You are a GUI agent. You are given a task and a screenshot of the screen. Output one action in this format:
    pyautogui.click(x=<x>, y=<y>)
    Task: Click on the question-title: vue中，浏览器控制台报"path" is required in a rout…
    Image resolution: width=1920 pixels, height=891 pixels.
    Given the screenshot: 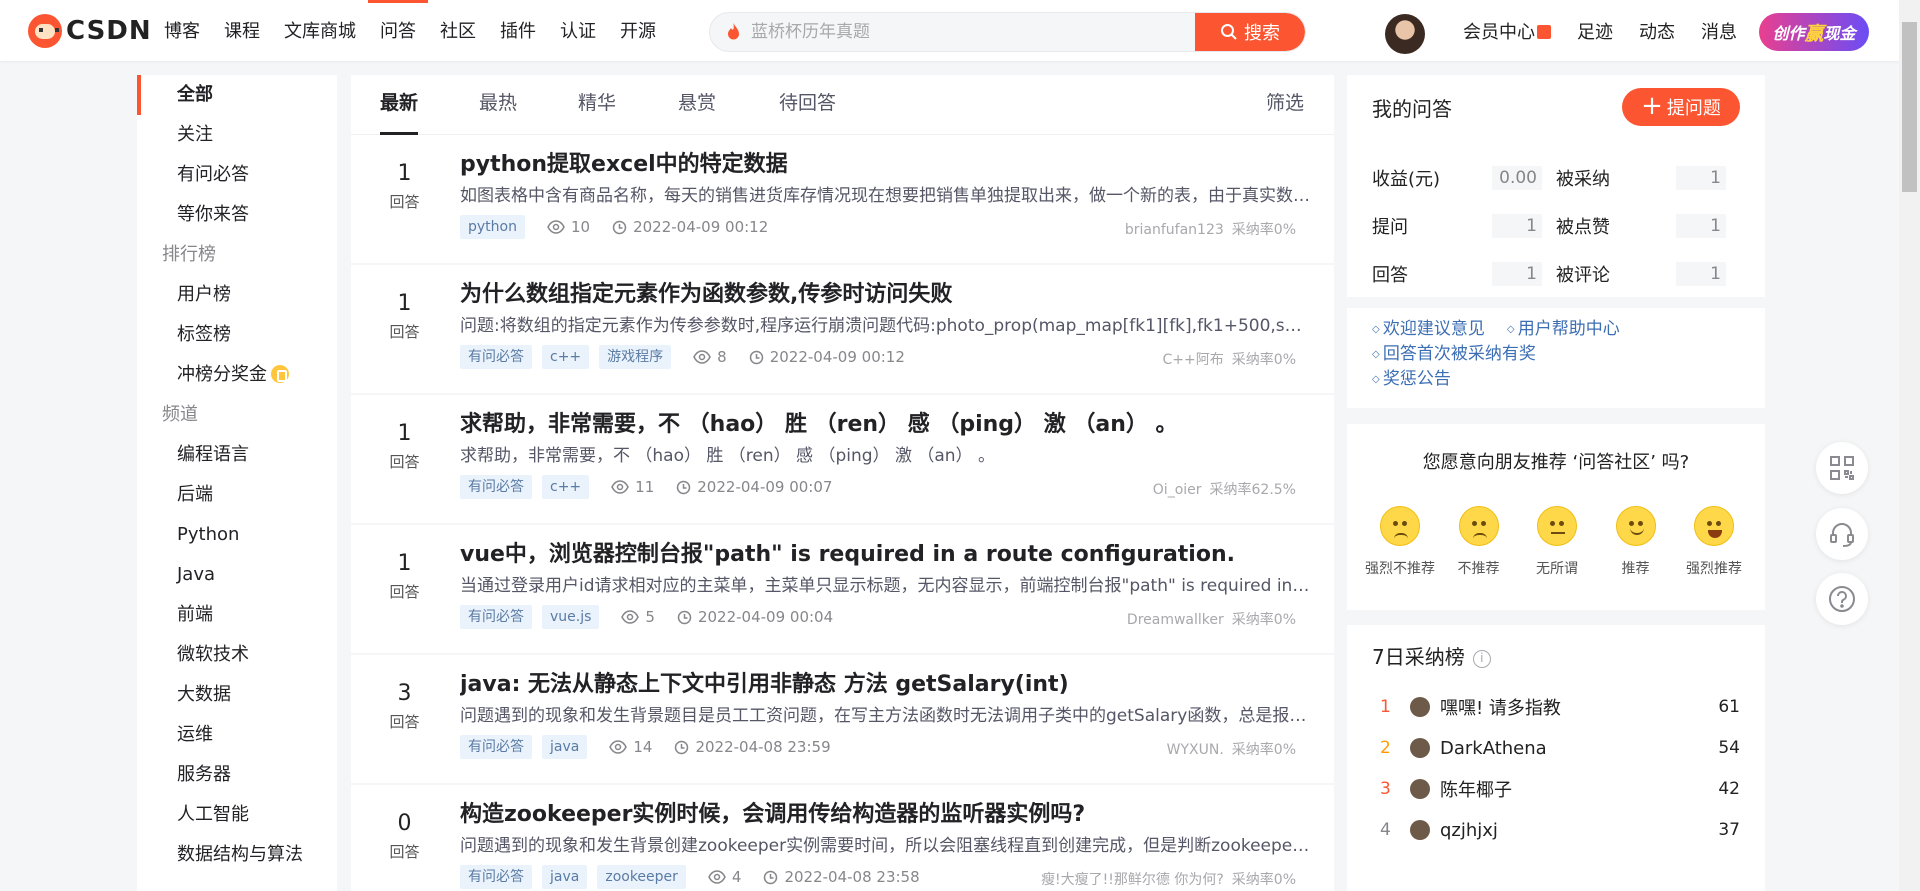 What is the action you would take?
    pyautogui.click(x=885, y=552)
    